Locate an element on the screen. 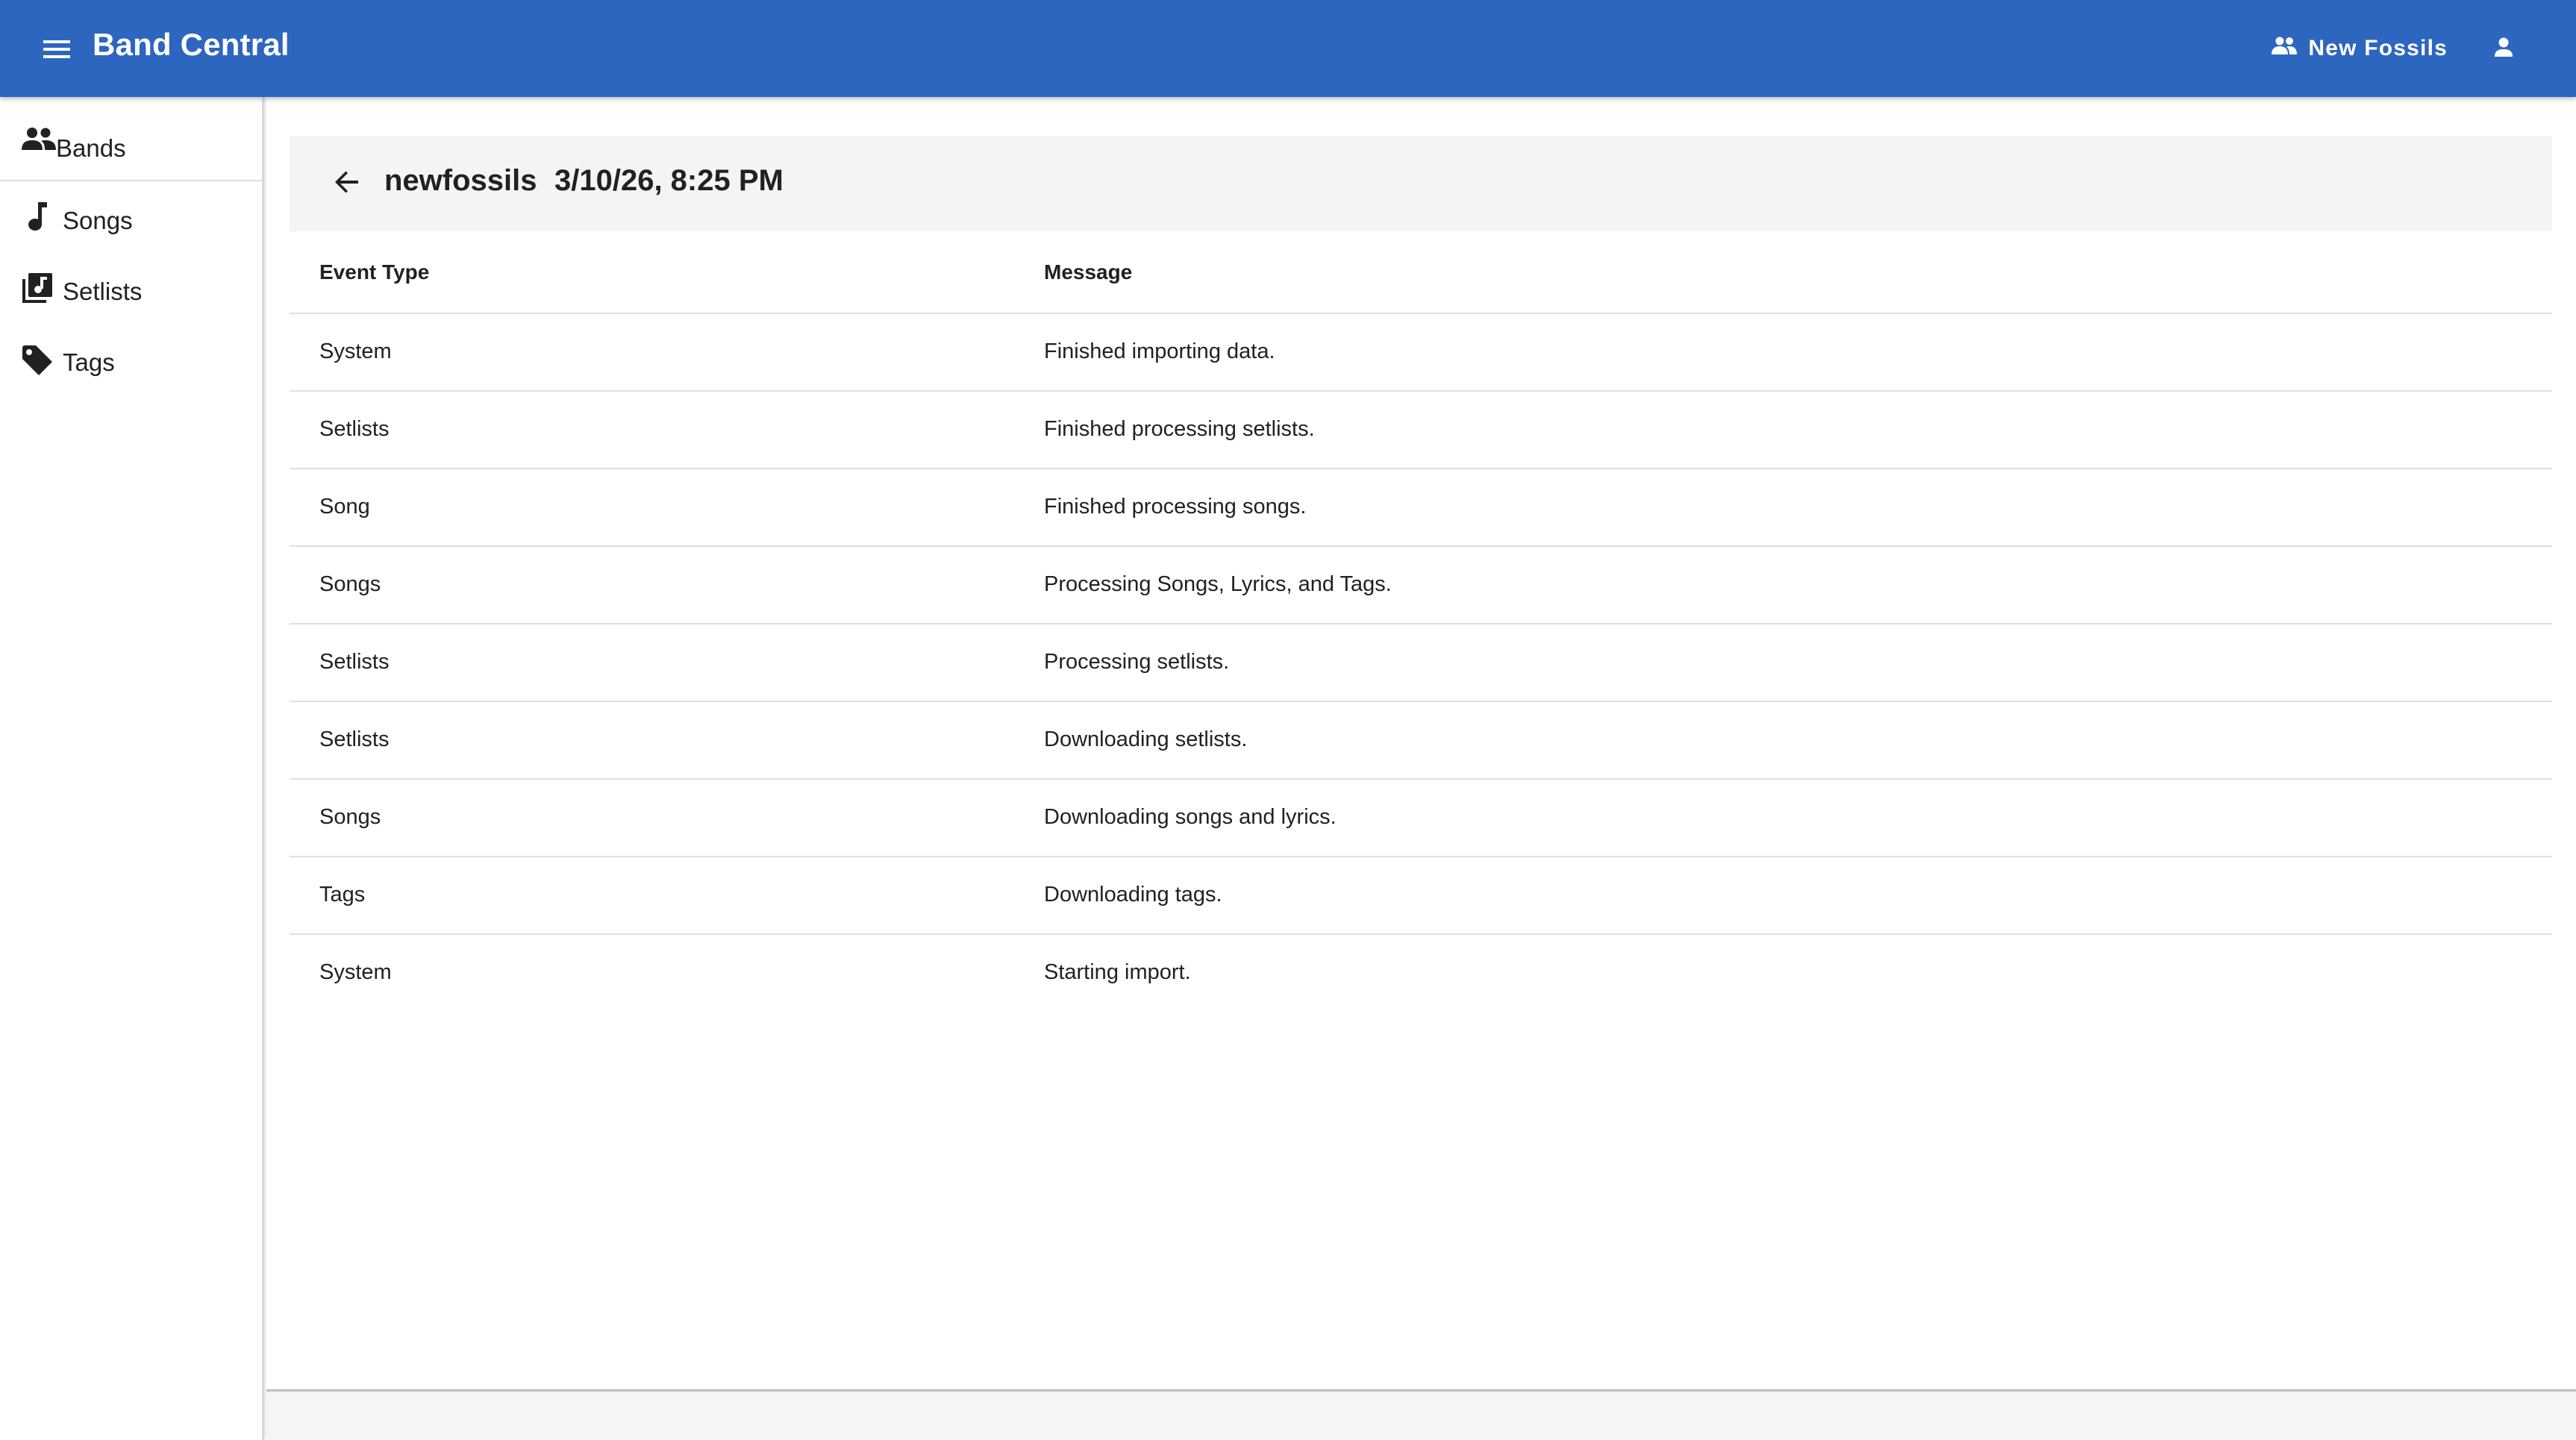 The width and height of the screenshot is (2576, 1440). arrow-back-icon is located at coordinates (347, 184).